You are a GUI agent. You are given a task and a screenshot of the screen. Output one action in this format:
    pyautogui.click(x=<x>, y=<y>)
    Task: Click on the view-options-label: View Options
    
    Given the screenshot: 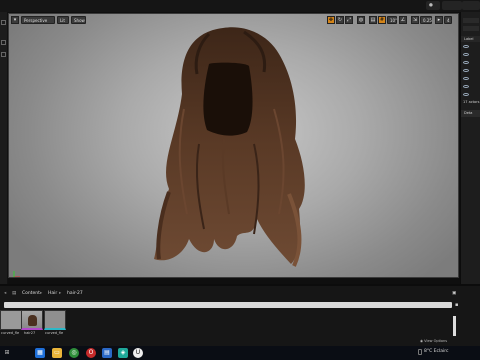 What is the action you would take?
    pyautogui.click(x=436, y=341)
    